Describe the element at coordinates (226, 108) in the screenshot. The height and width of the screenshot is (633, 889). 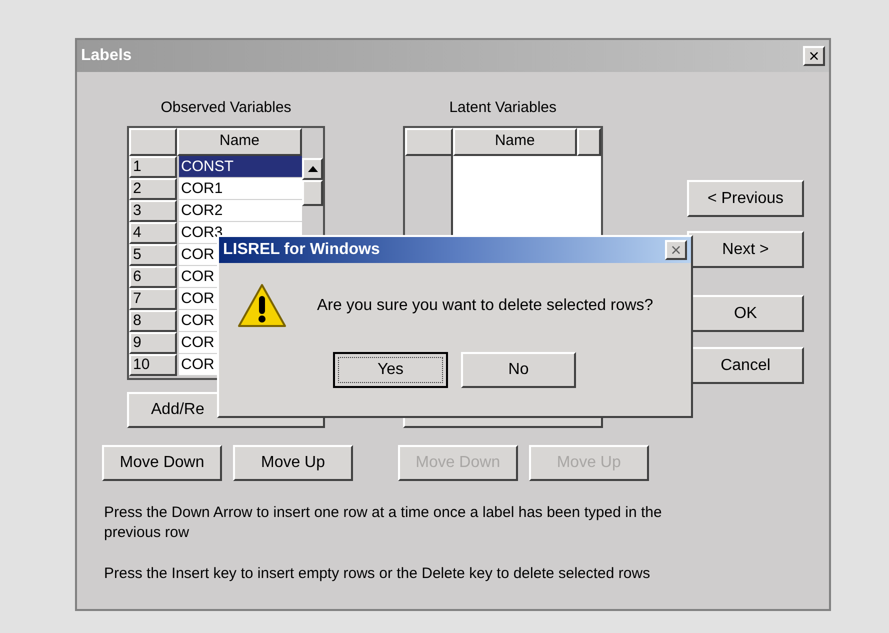
I see `section-title: Observed Variables` at that location.